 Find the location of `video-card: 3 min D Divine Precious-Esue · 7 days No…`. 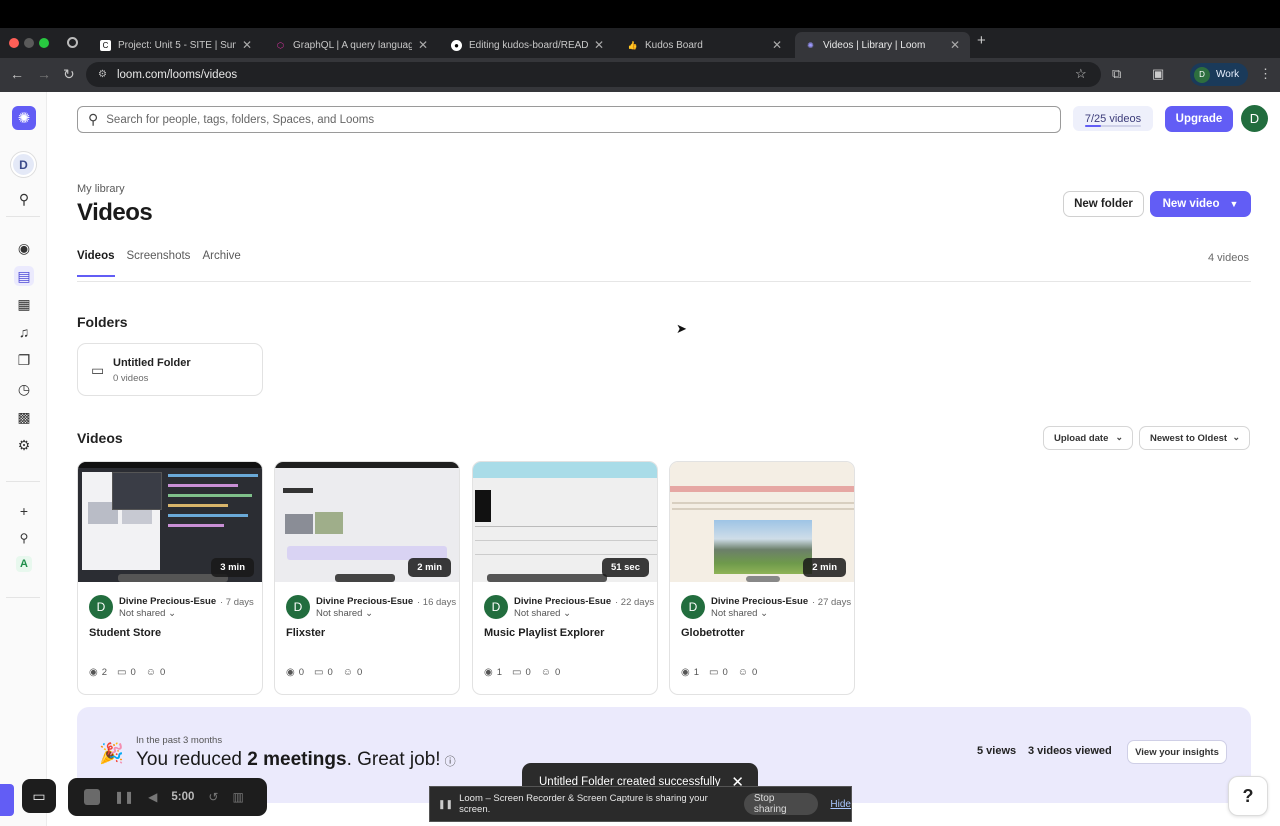

video-card: 3 min D Divine Precious-Esue · 7 days No… is located at coordinates (170, 578).